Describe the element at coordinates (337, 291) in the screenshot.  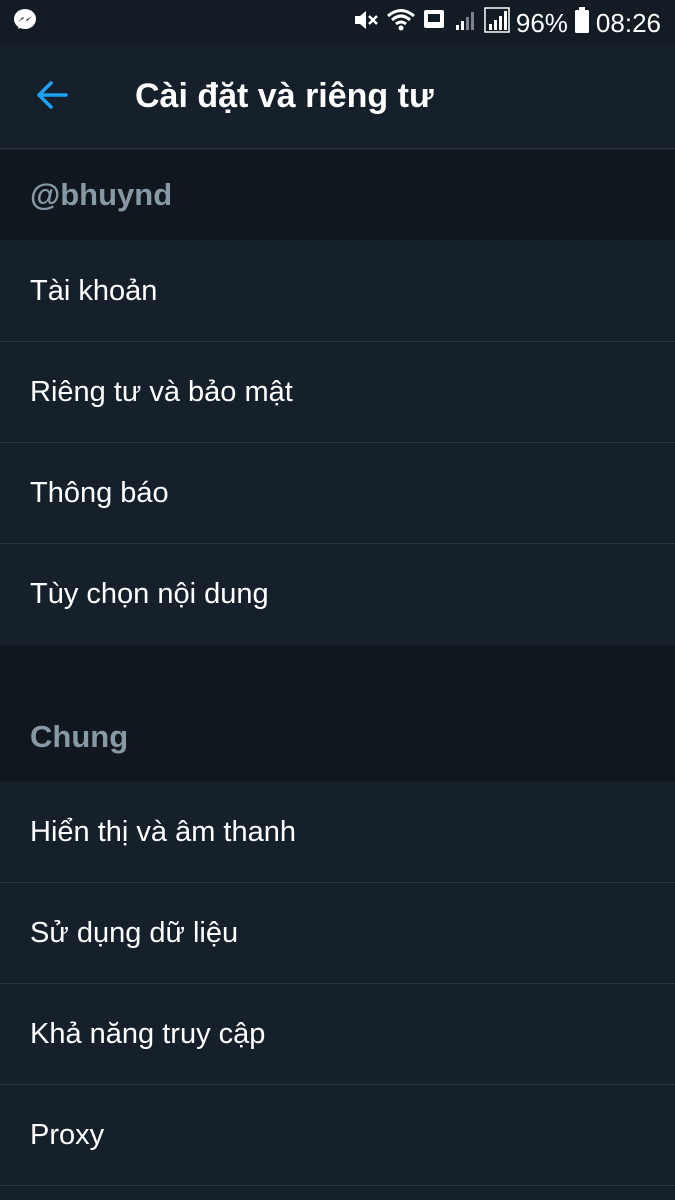
I see `settings-item-account: Tài khoản` at that location.